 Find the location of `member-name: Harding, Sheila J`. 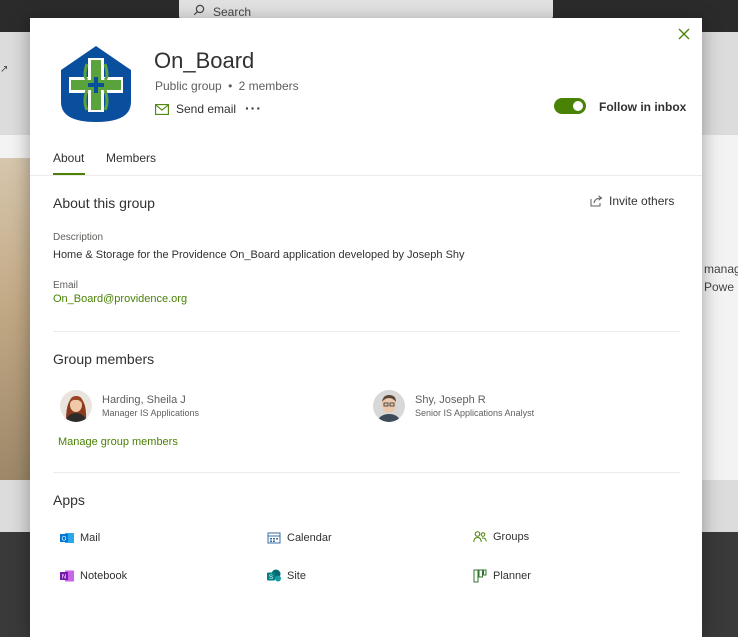

member-name: Harding, Sheila J is located at coordinates (144, 400).